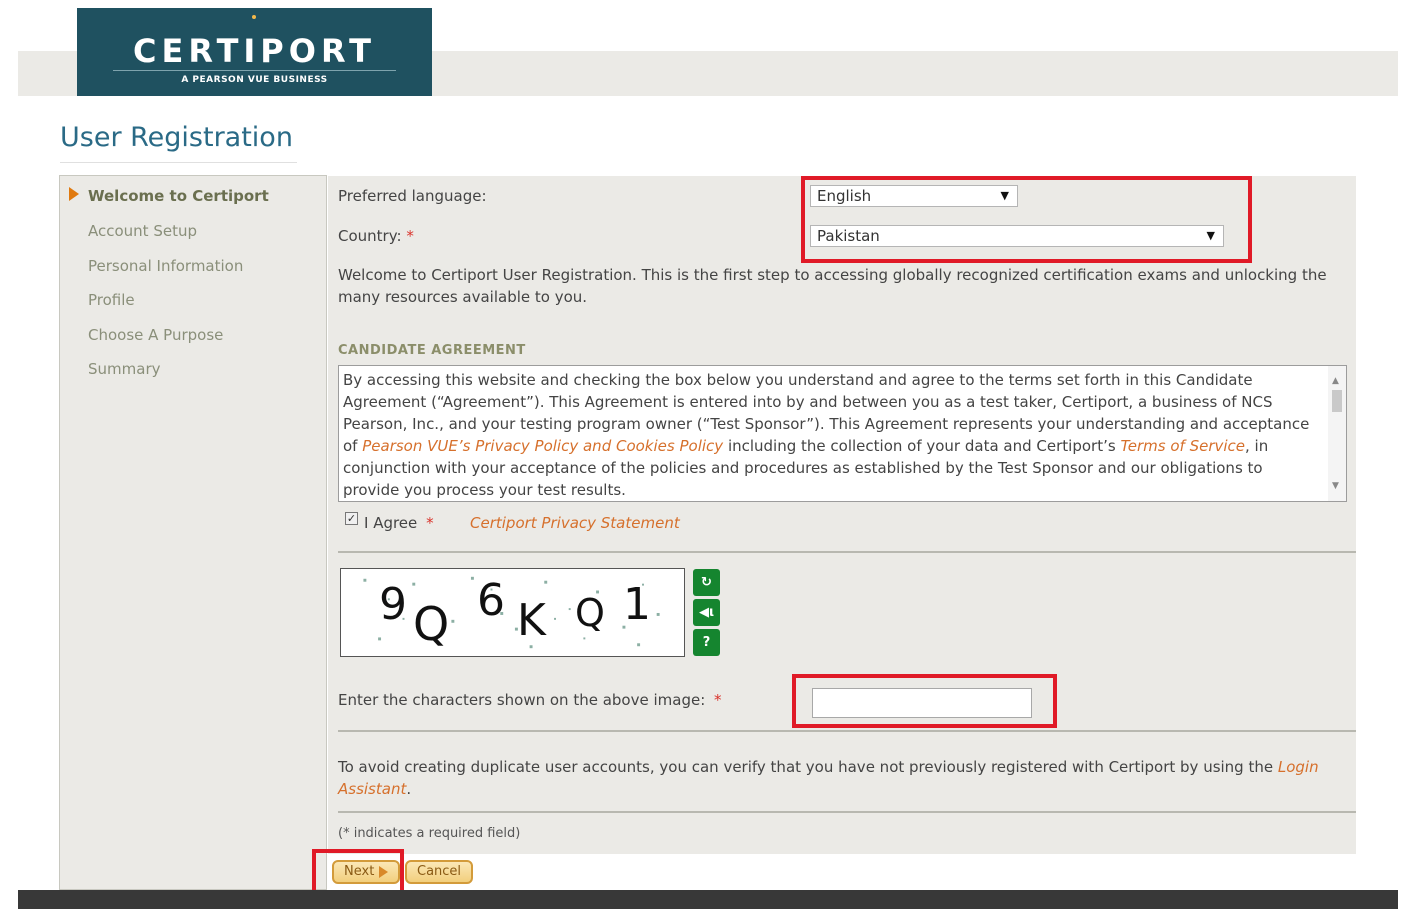 The width and height of the screenshot is (1401, 909). Describe the element at coordinates (409, 789) in the screenshot. I see `duplicate-end: .` at that location.